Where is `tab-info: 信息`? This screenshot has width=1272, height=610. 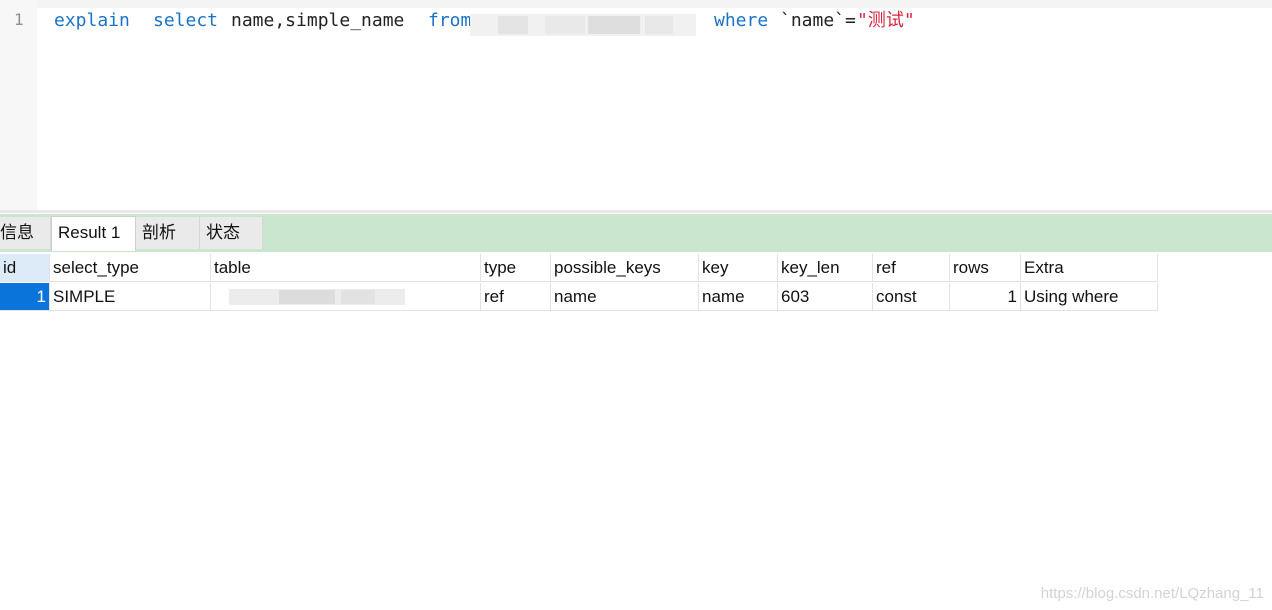
tab-info: 信息 is located at coordinates (25, 233).